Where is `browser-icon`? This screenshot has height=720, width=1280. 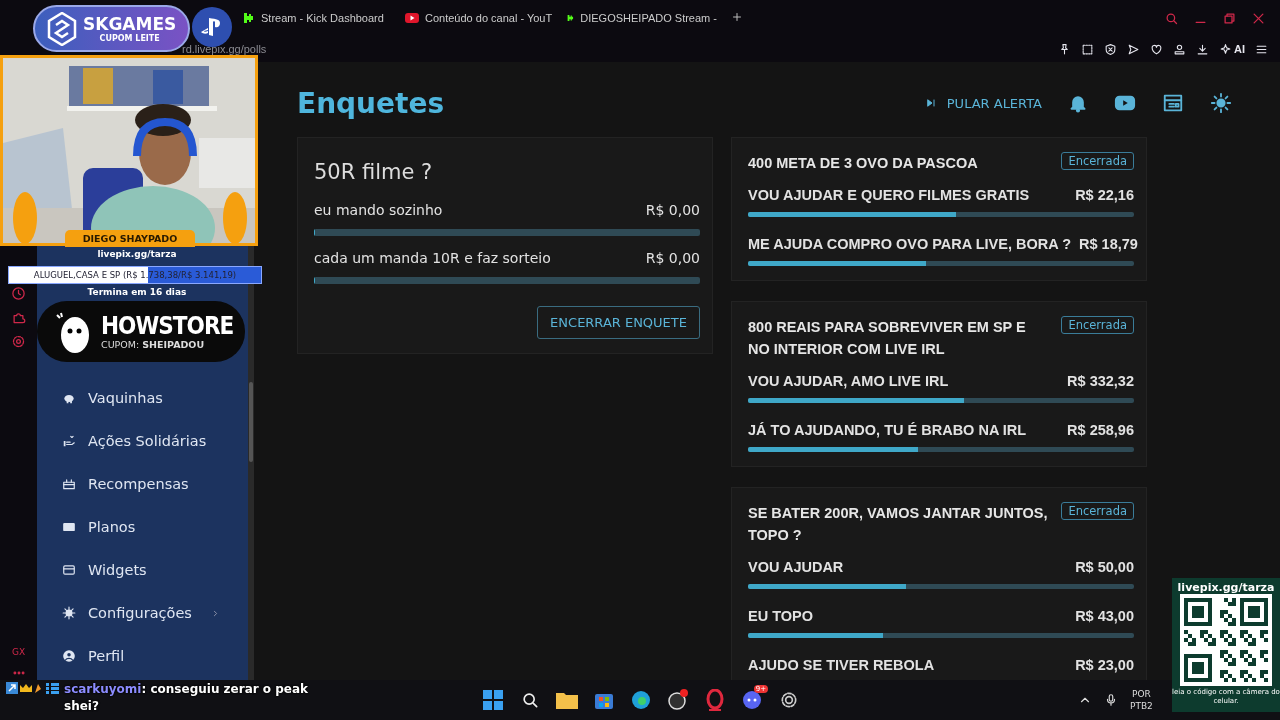
browser-icon is located at coordinates (641, 700).